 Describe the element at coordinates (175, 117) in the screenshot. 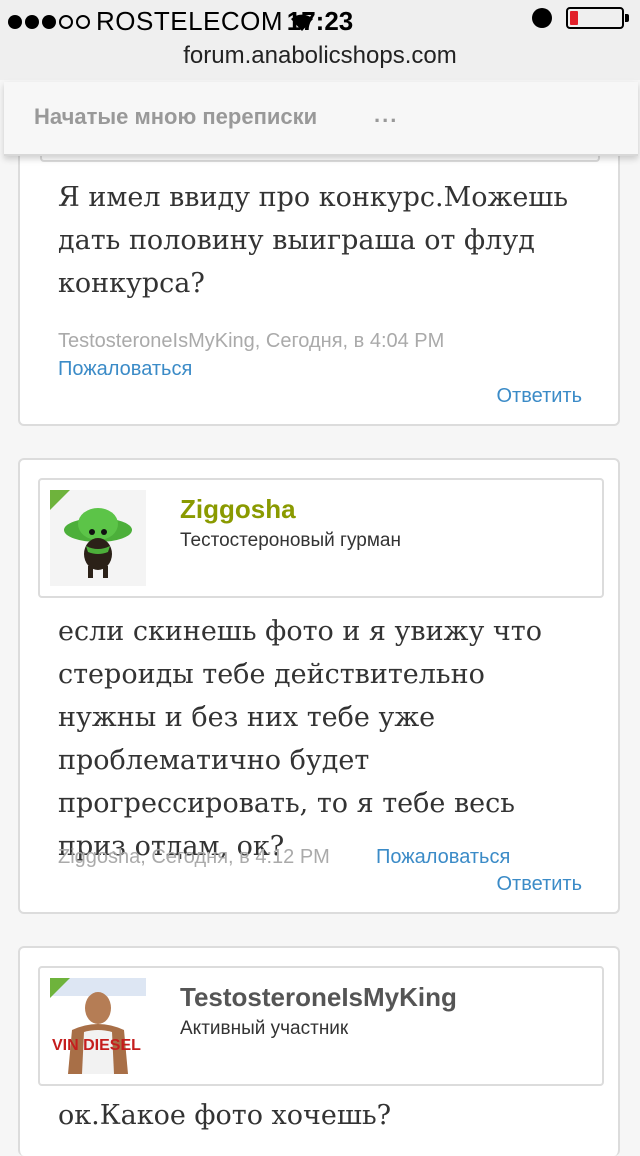

I see `nav-title: Начатые мною переписки` at that location.